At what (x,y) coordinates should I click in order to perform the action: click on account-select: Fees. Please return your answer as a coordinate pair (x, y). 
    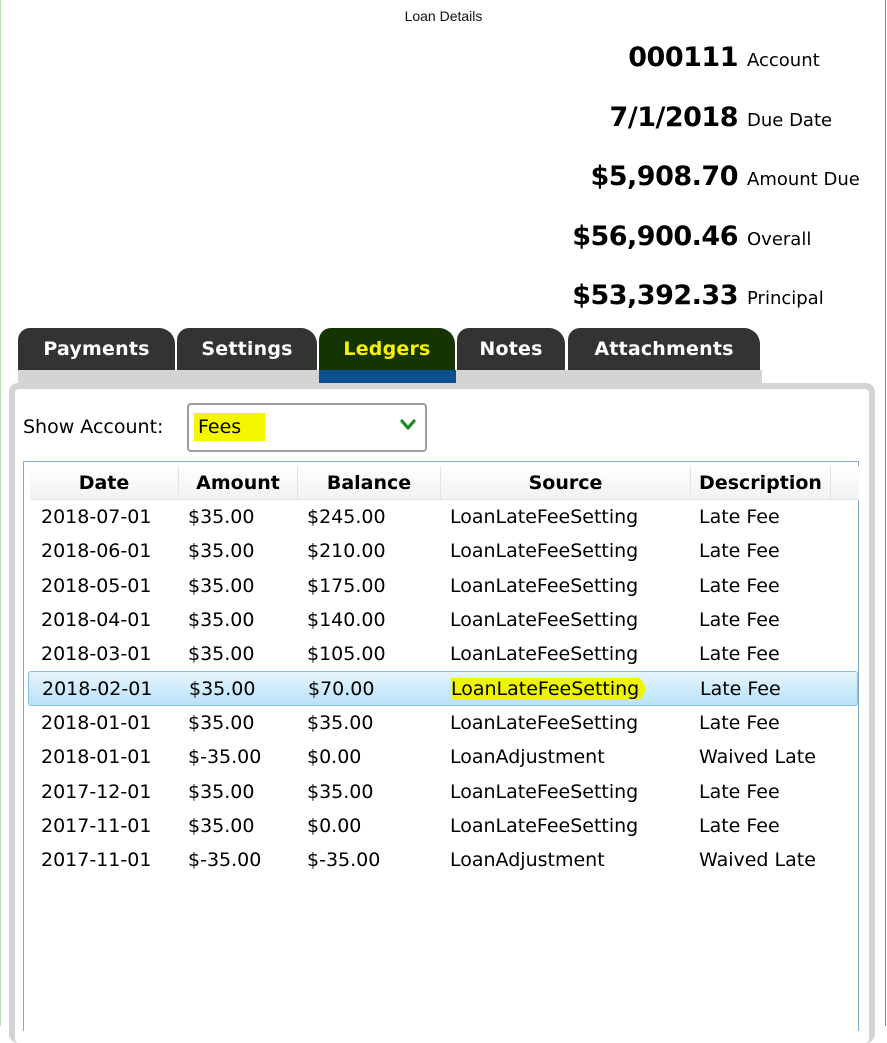
    Looking at the image, I should click on (307, 427).